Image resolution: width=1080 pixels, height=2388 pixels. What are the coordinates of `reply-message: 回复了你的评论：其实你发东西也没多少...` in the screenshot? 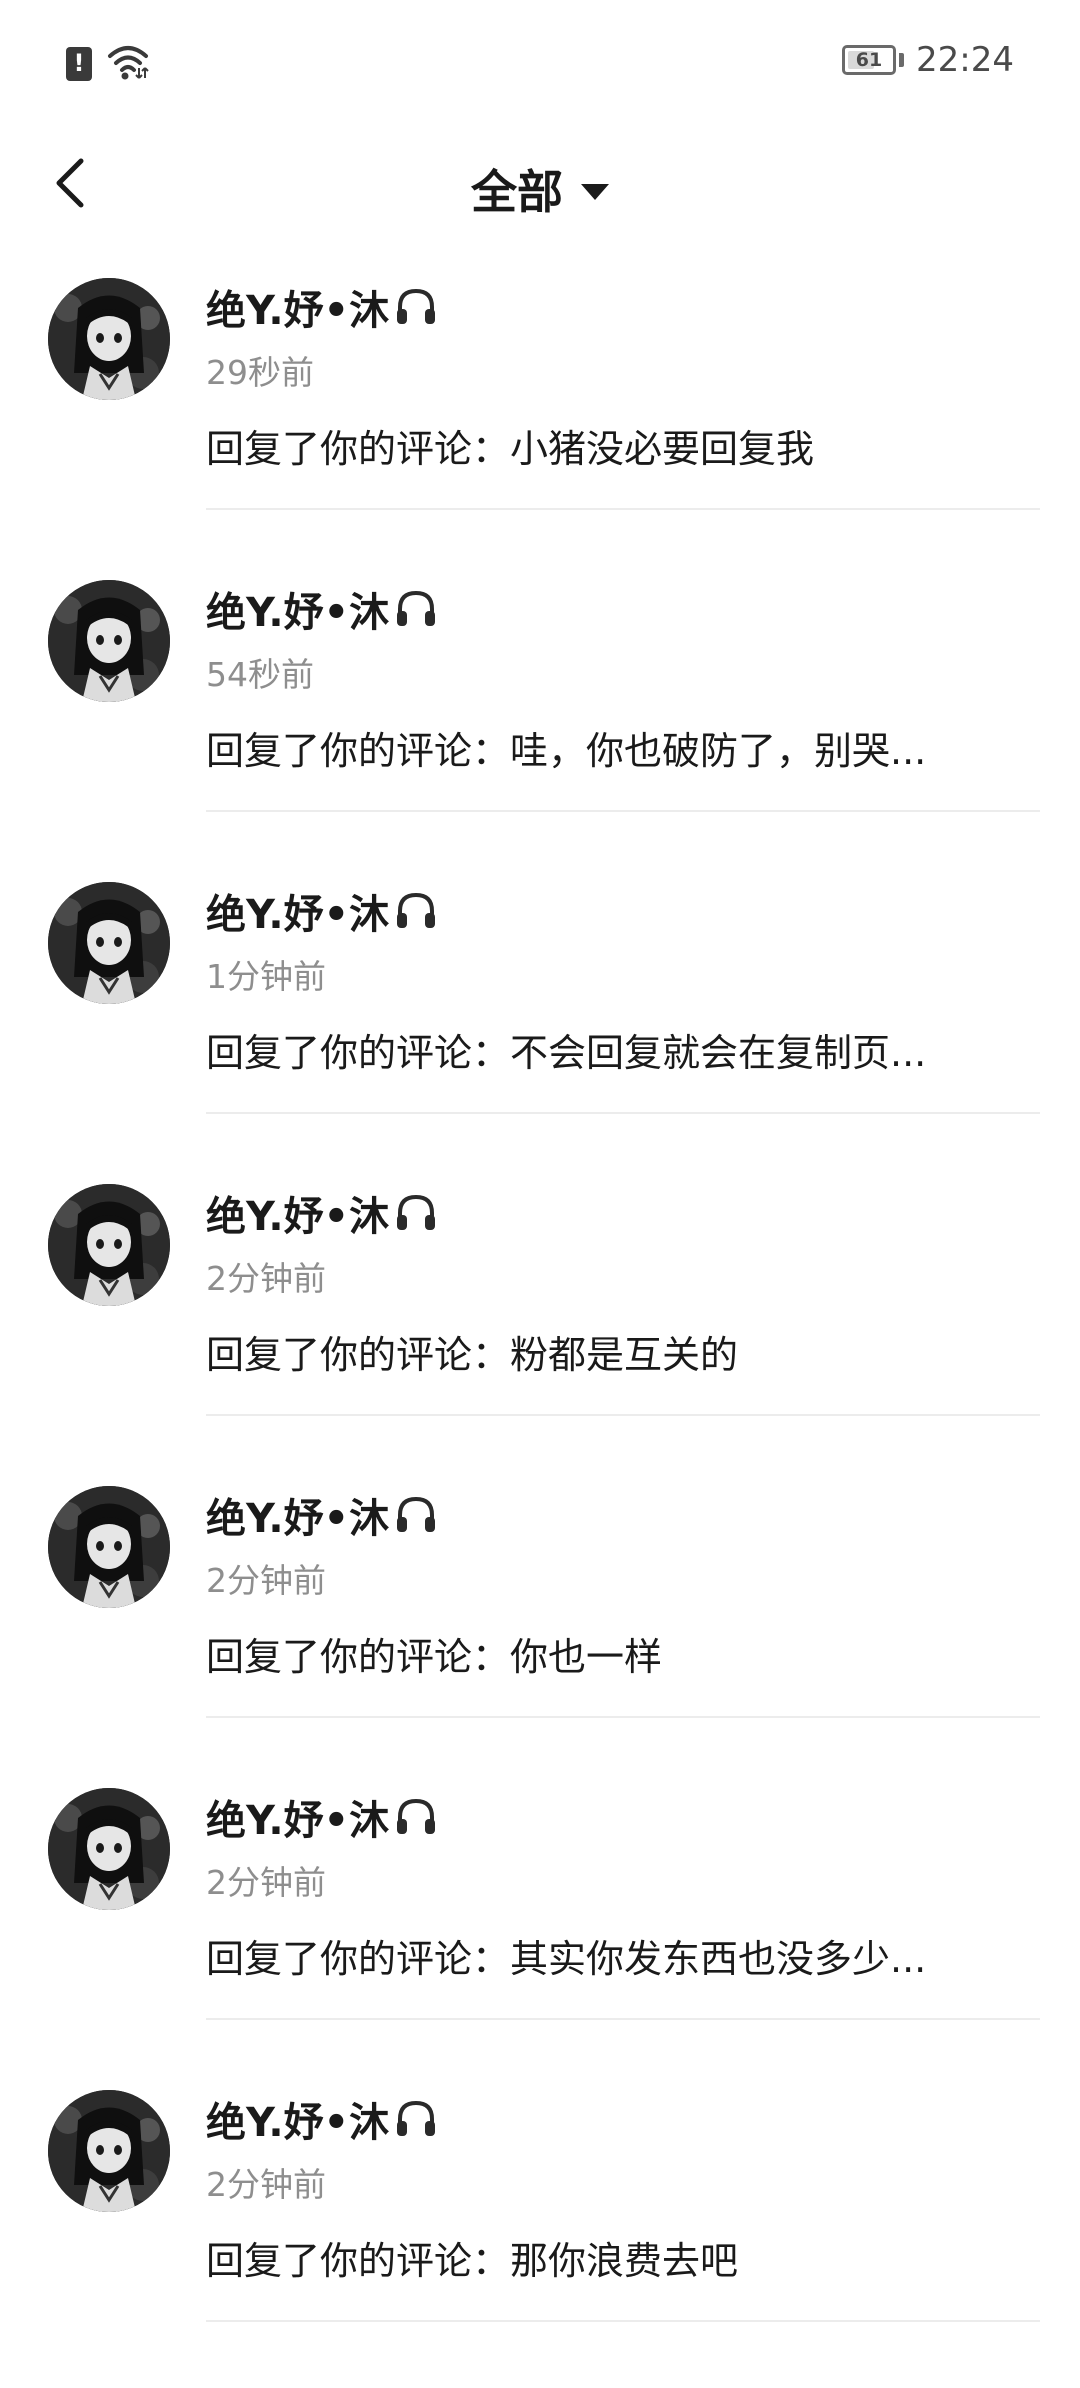 It's located at (566, 1959).